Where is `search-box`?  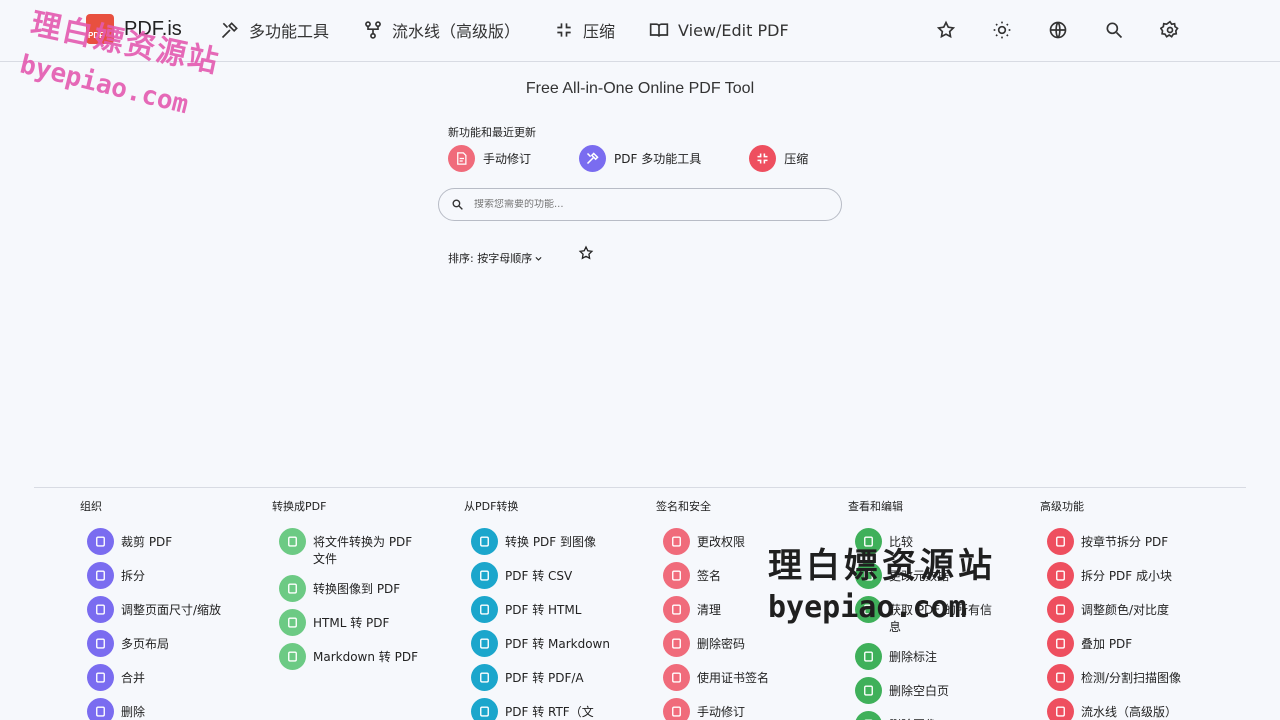 search-box is located at coordinates (640, 204).